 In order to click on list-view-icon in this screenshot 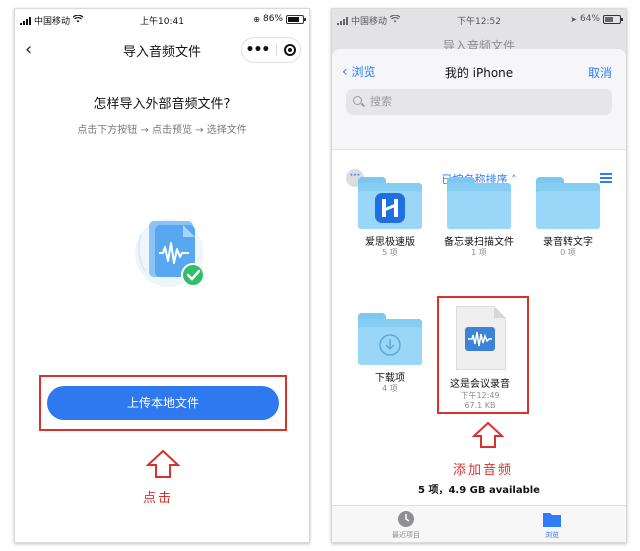, I will do `click(606, 178)`.